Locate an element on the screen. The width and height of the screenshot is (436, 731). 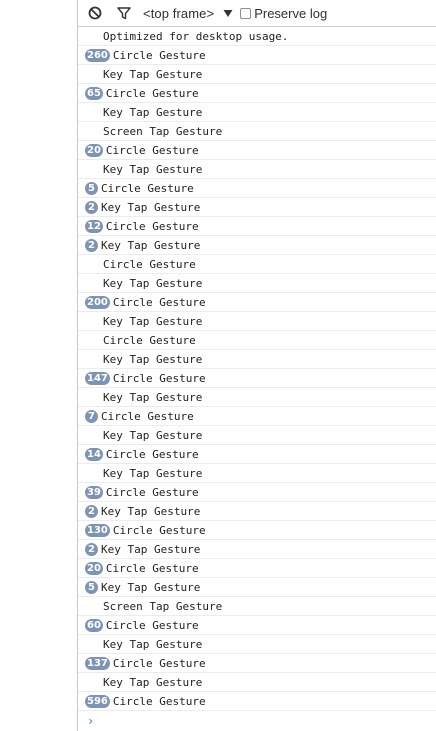
console-message: 596 Circle Gesture is located at coordinates (257, 701).